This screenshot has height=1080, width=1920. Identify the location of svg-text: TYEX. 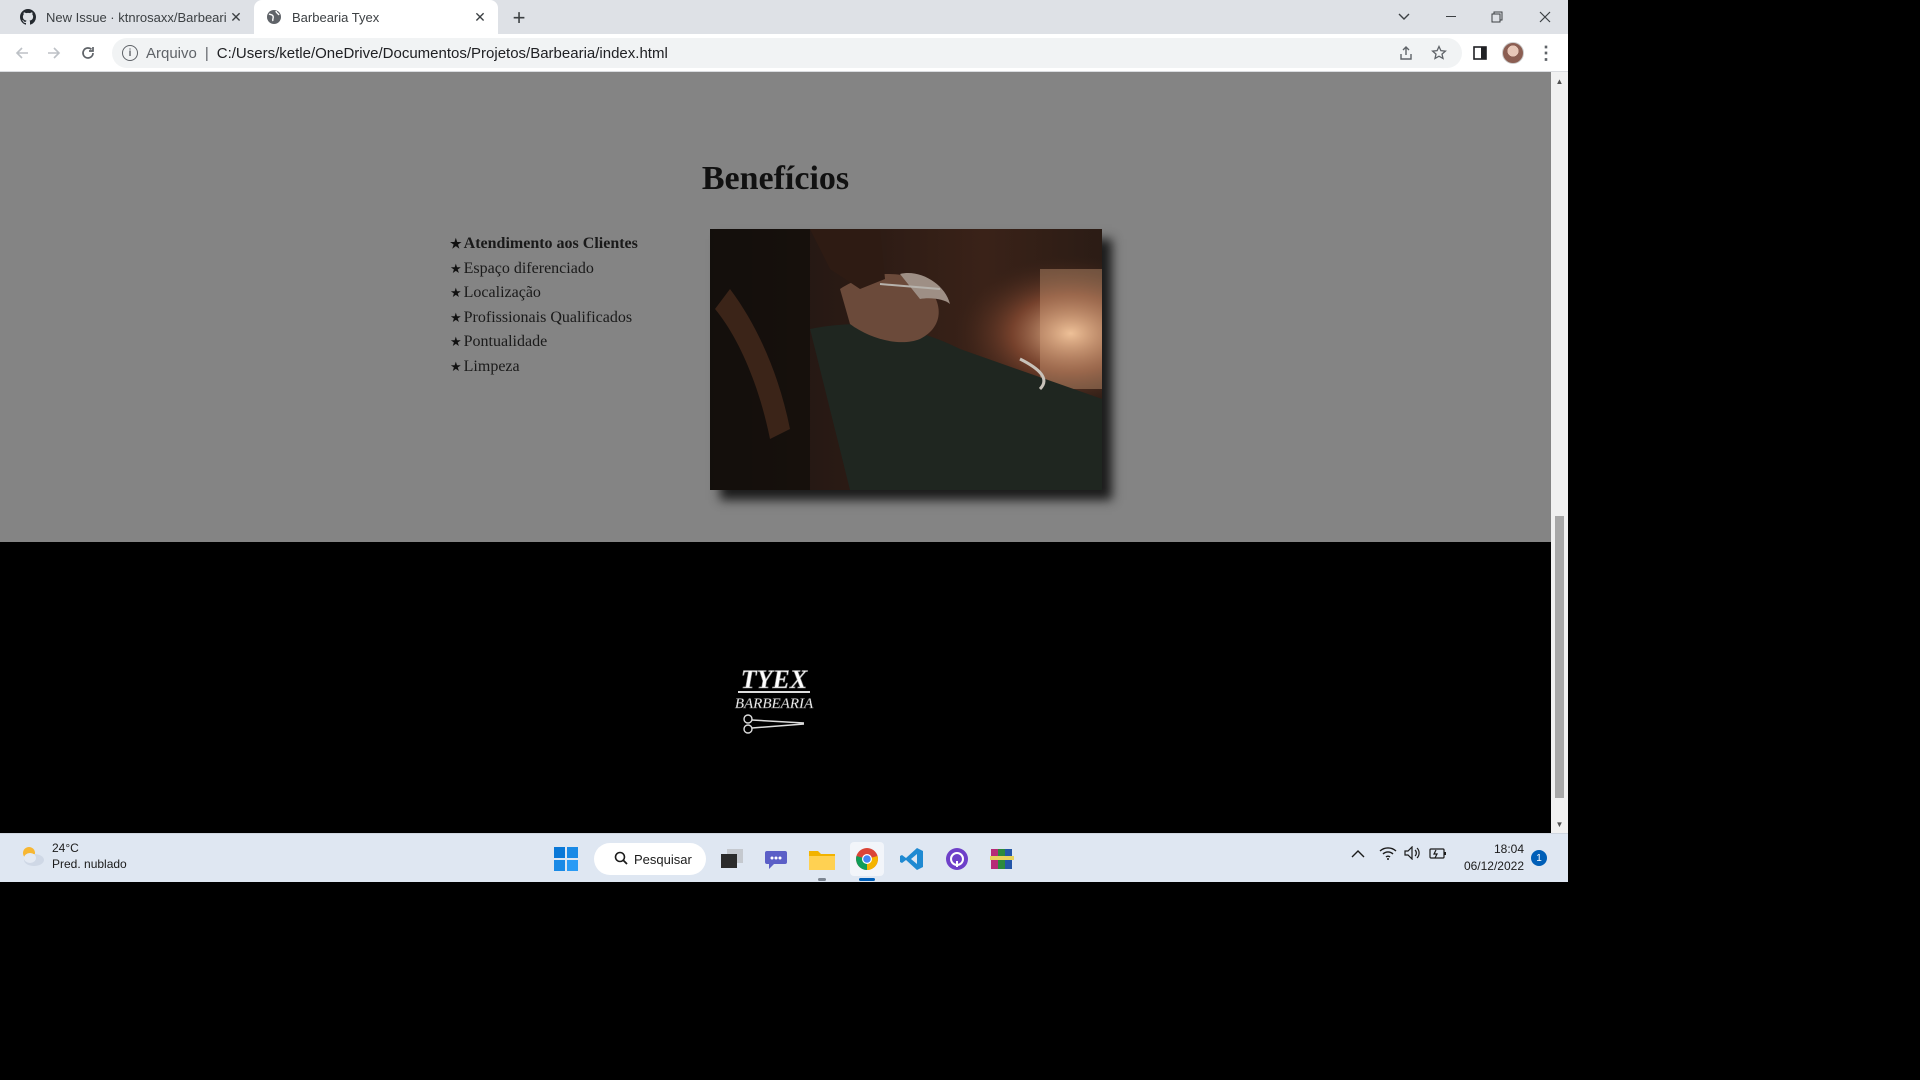
(774, 679).